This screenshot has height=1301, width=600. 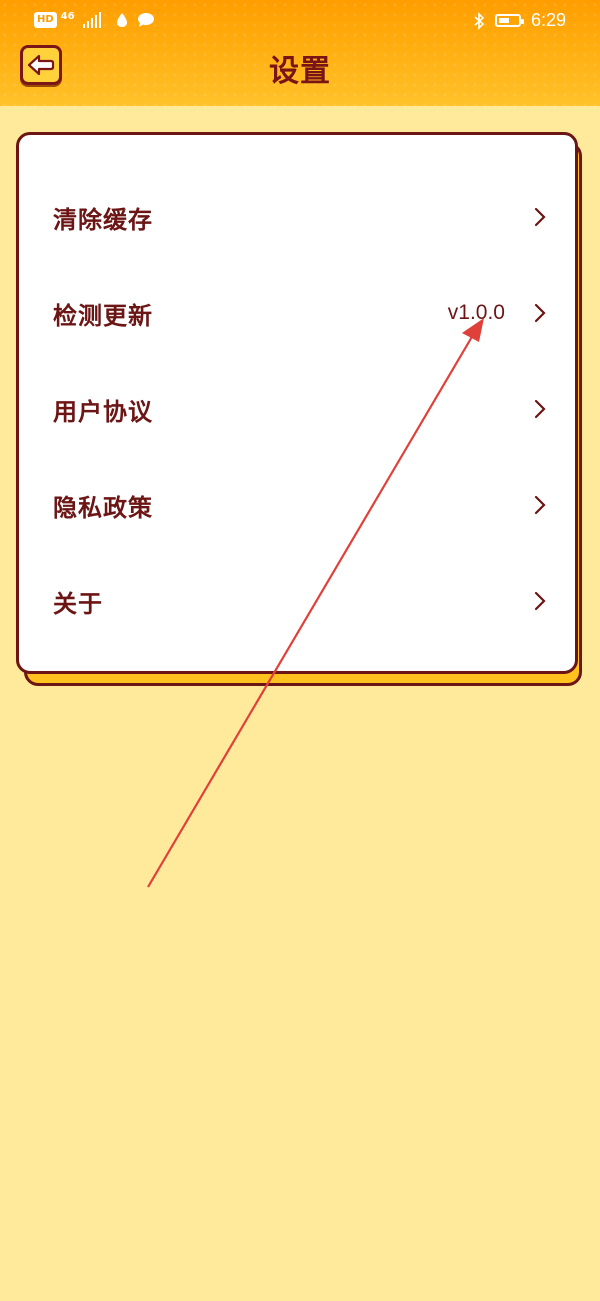 What do you see at coordinates (121, 20) in the screenshot?
I see `water-drop-icon` at bounding box center [121, 20].